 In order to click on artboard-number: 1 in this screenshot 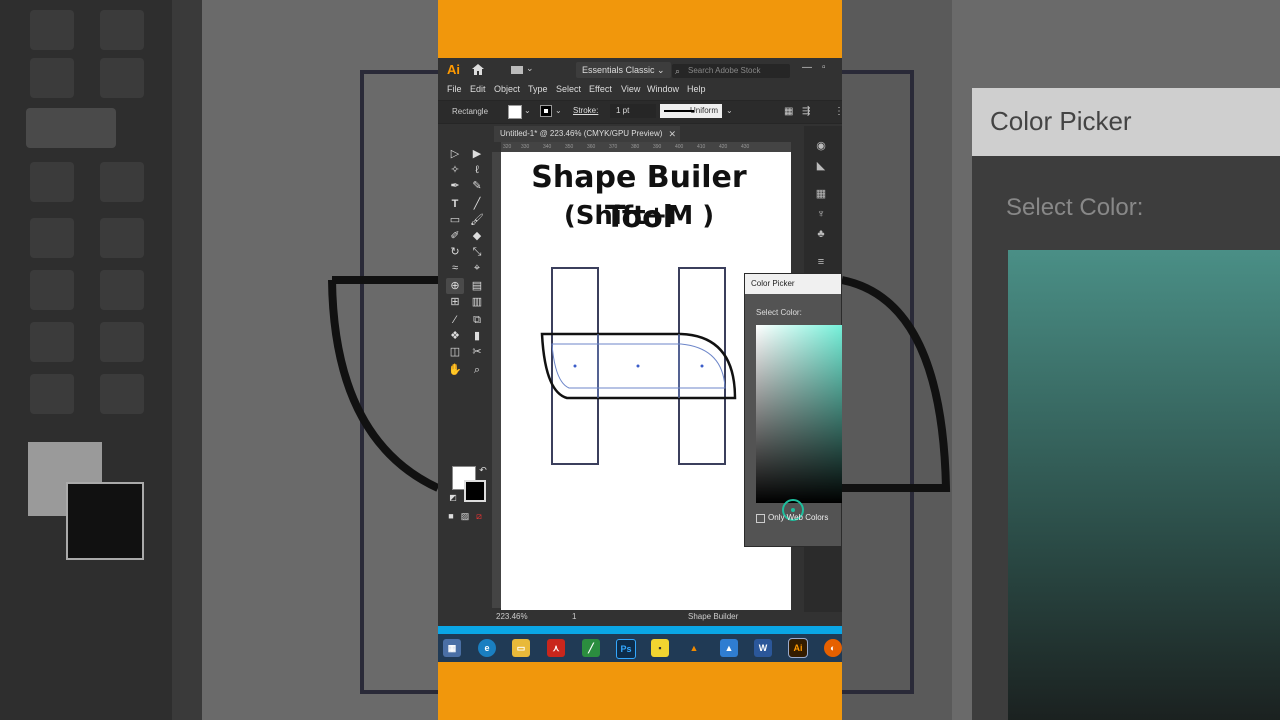, I will do `click(574, 617)`.